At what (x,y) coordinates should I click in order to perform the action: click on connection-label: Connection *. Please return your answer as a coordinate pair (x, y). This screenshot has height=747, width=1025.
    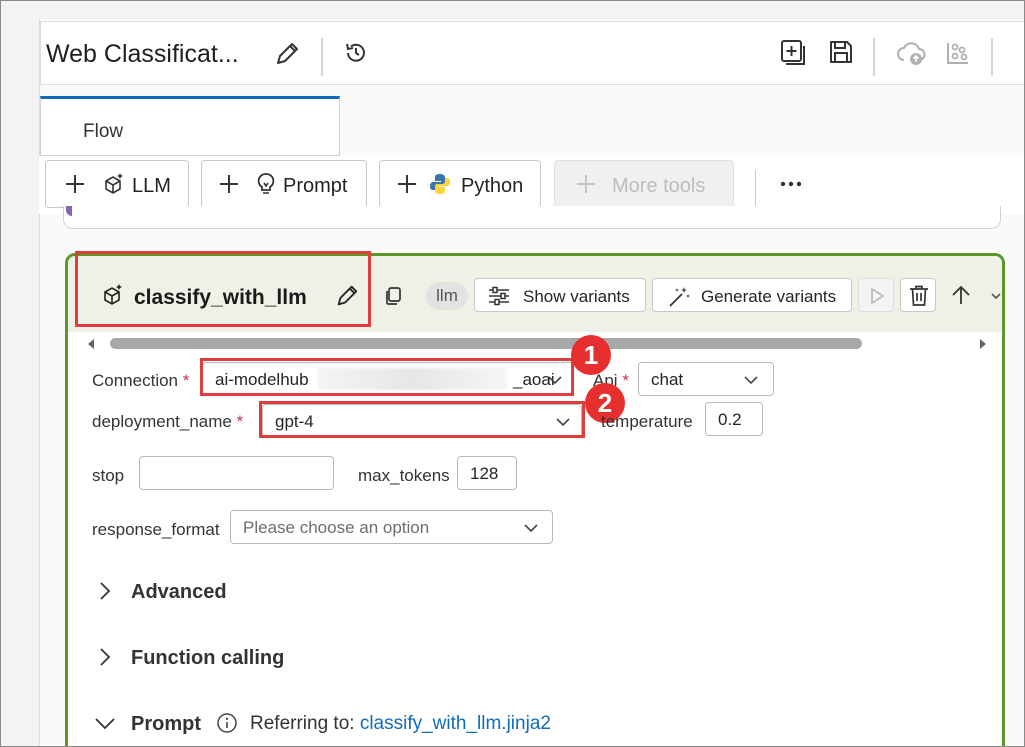
    Looking at the image, I should click on (141, 380).